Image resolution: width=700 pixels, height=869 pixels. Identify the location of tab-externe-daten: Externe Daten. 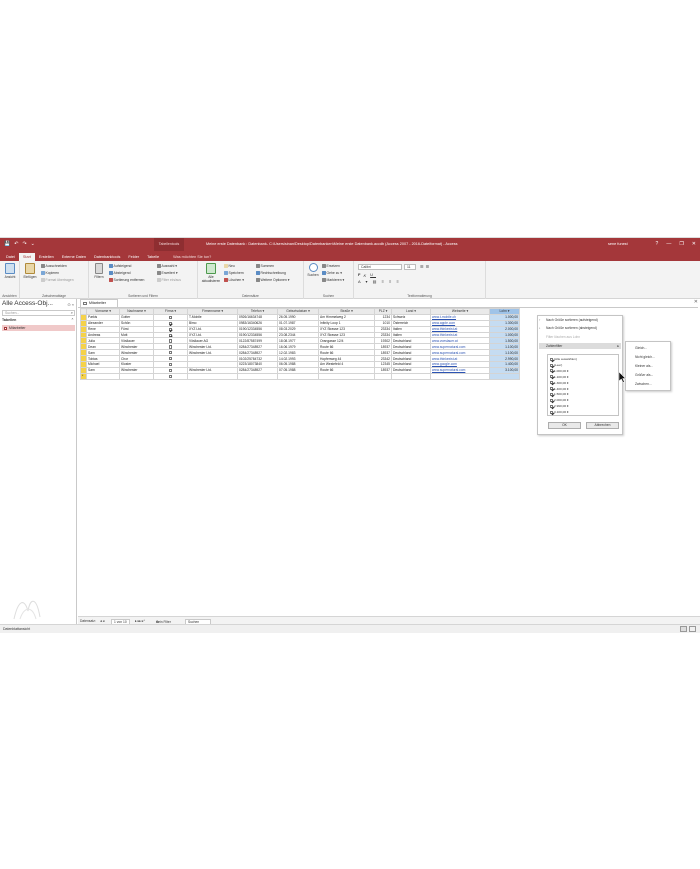
(74, 257).